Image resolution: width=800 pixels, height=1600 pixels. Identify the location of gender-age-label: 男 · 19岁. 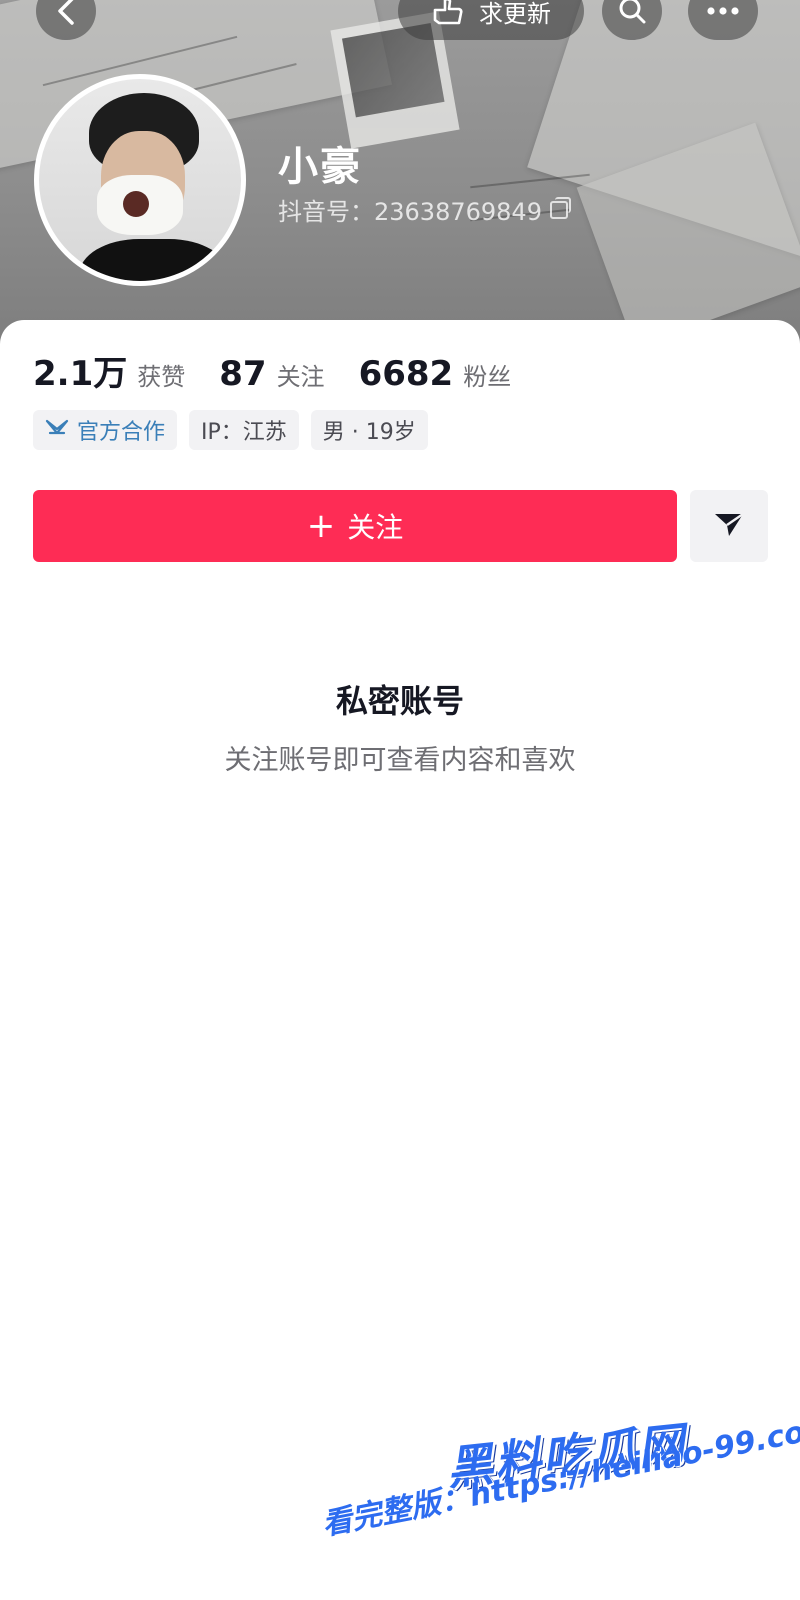
(369, 432).